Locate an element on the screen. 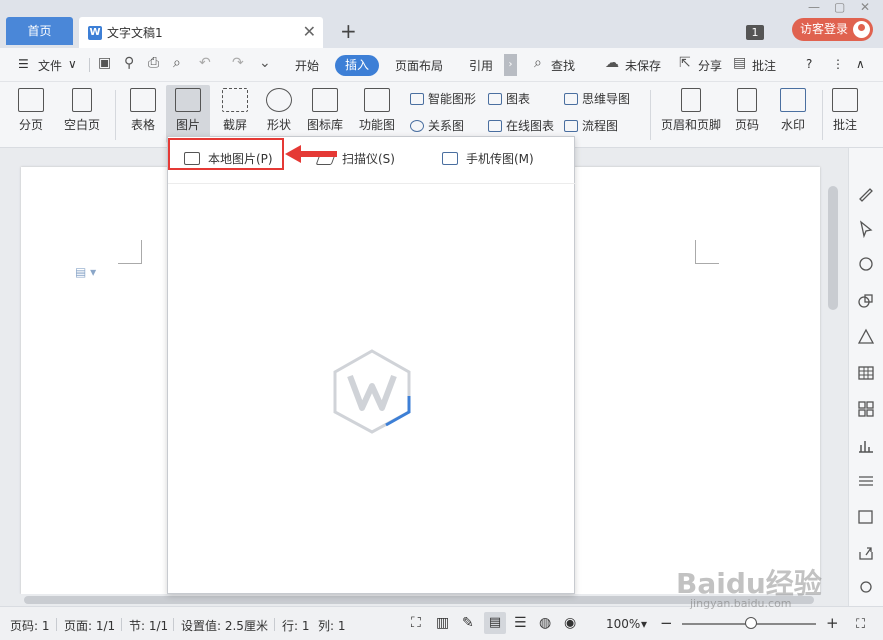  mindmap-icon is located at coordinates (571, 99).